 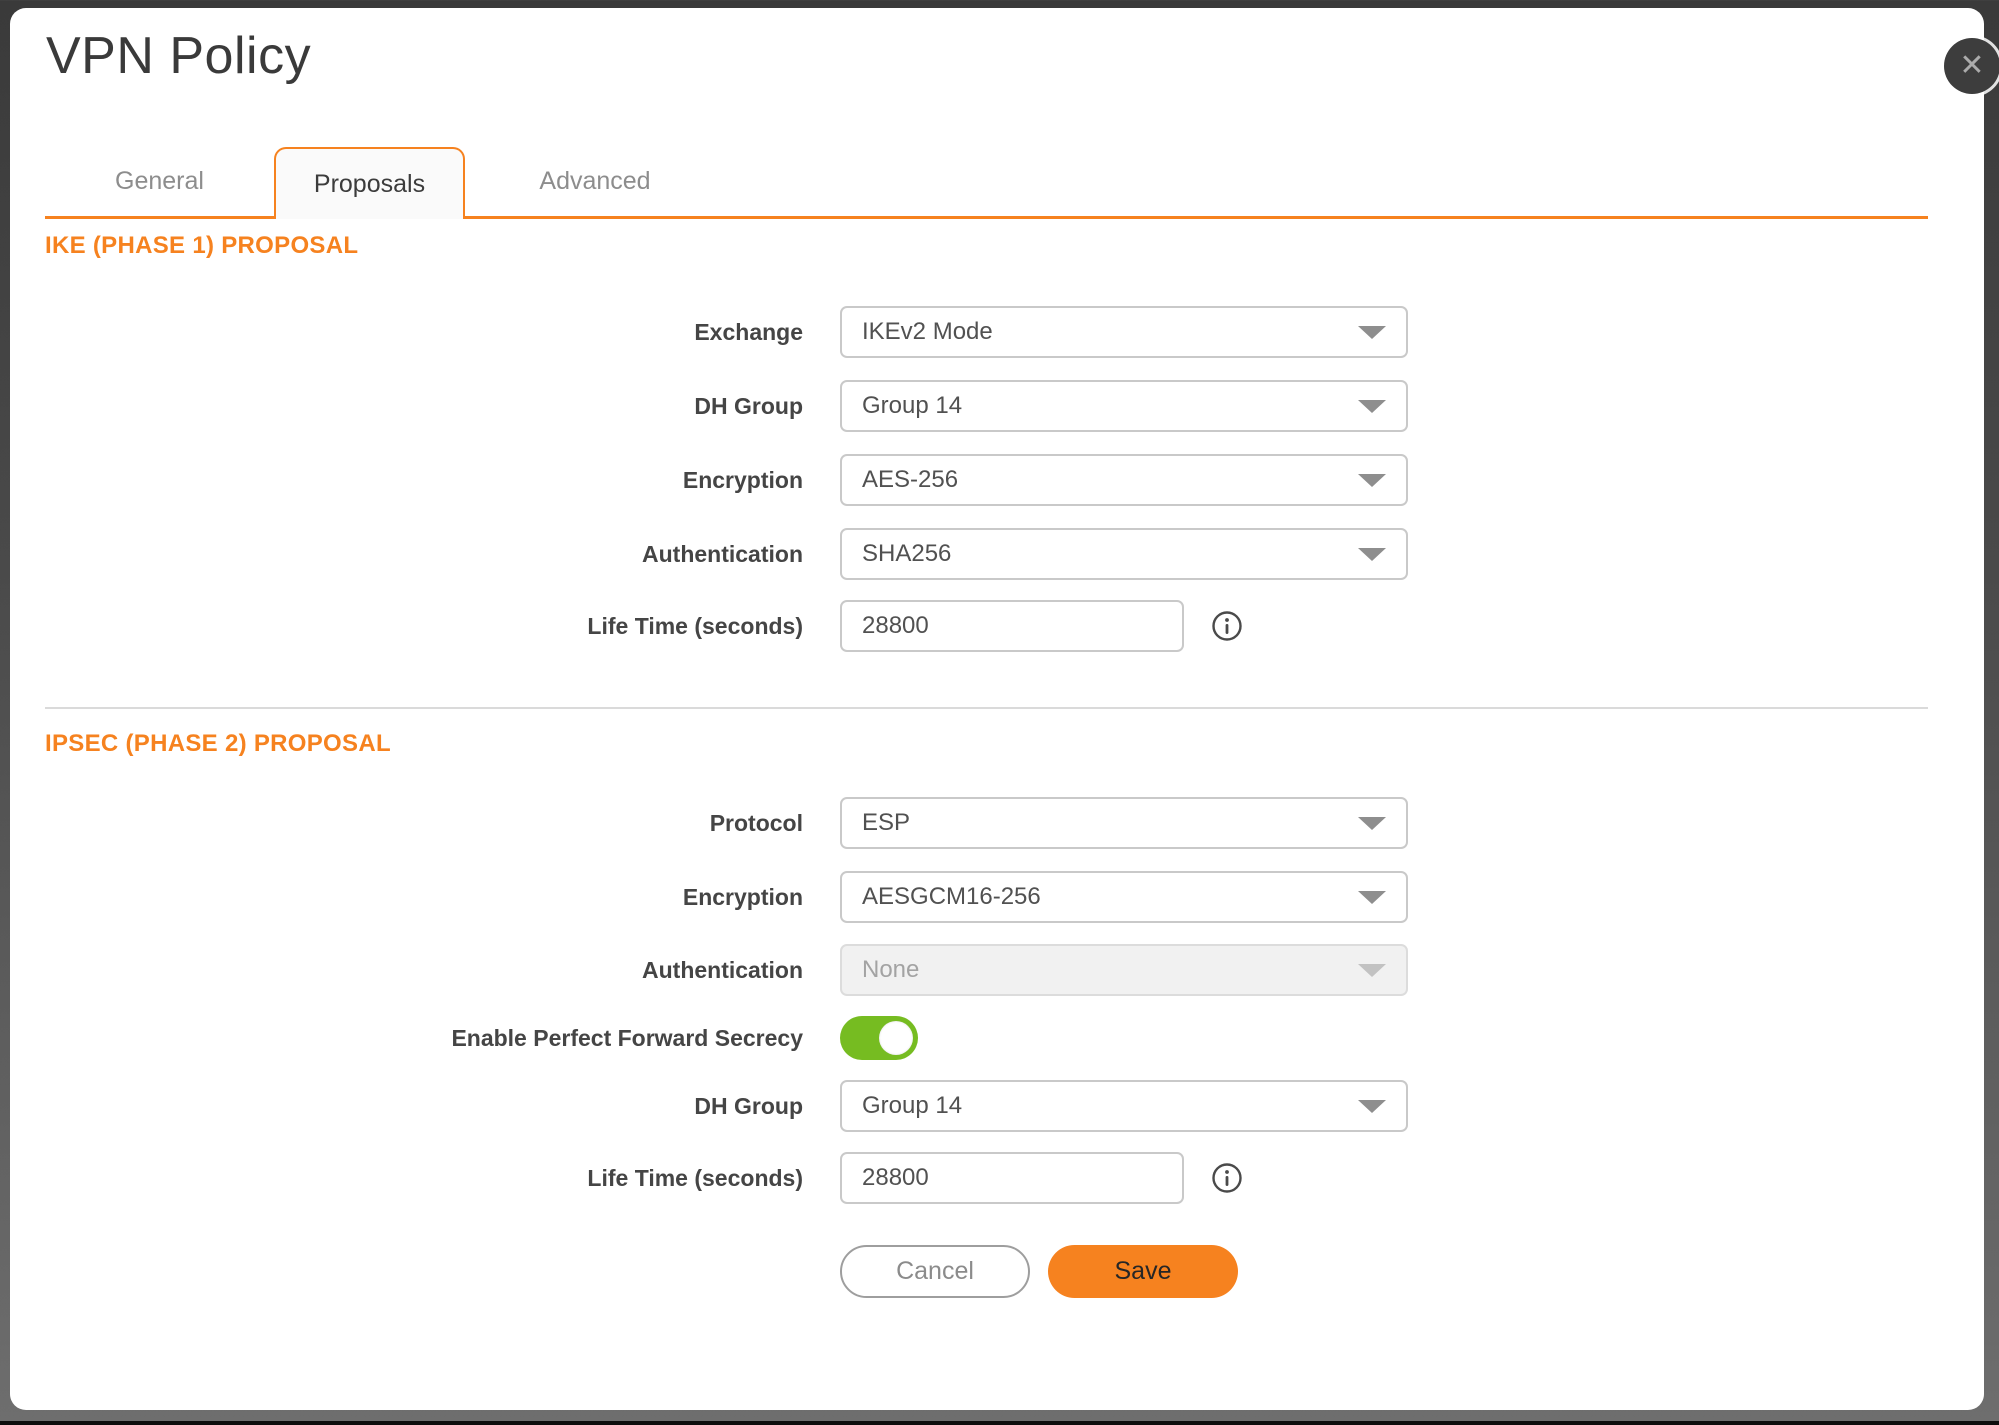 I want to click on ipsec-encryption-row: Encryption AESGCM16-256, so click(x=969, y=897).